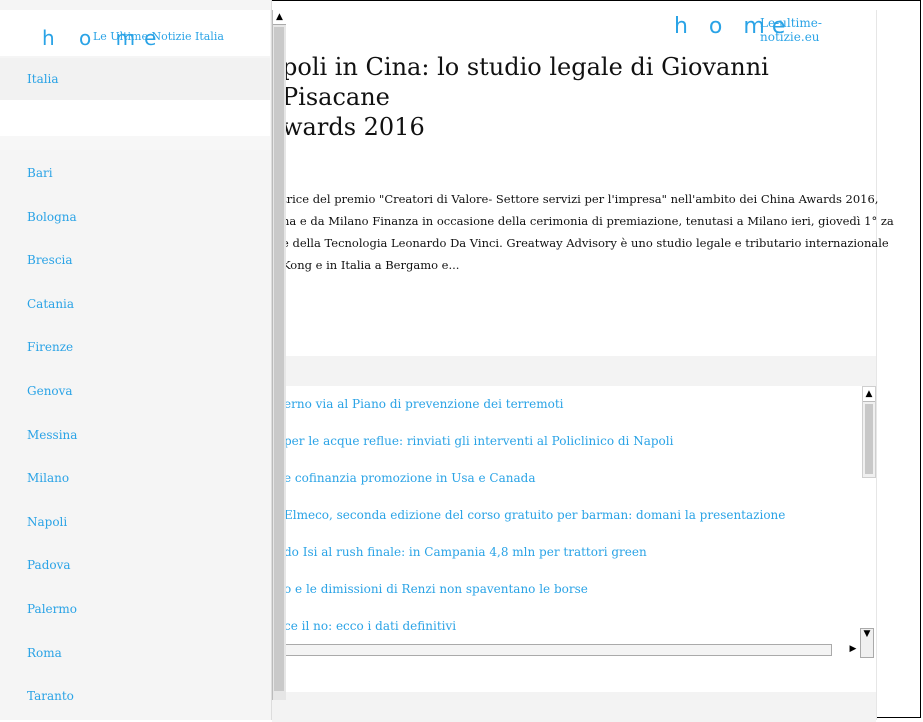  What do you see at coordinates (135, 697) in the screenshot?
I see `drawer-item-taranto: Taranto` at bounding box center [135, 697].